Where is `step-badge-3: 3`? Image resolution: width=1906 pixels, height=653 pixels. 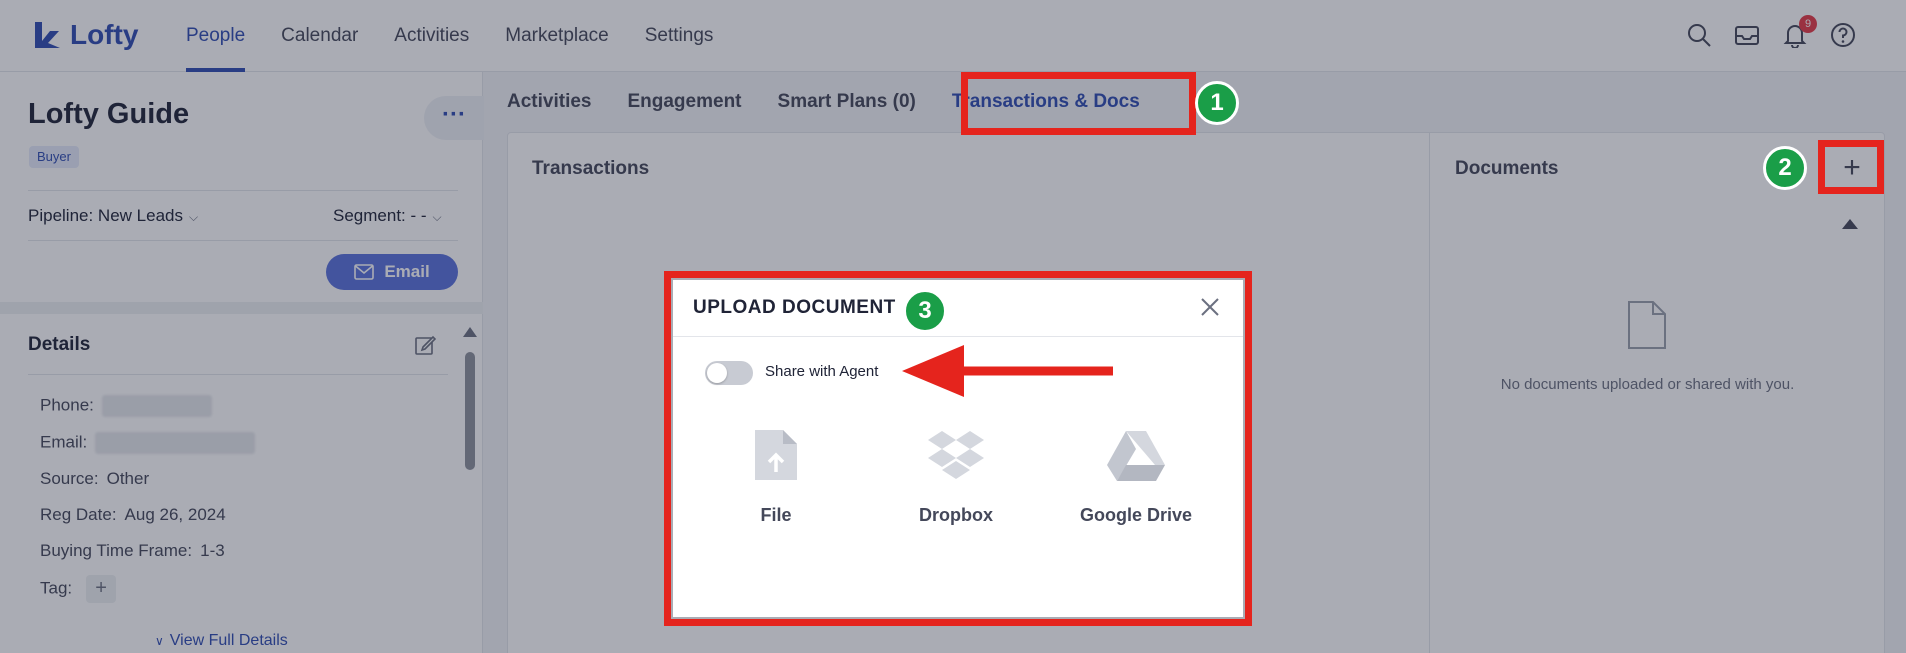
step-badge-3: 3 is located at coordinates (925, 311).